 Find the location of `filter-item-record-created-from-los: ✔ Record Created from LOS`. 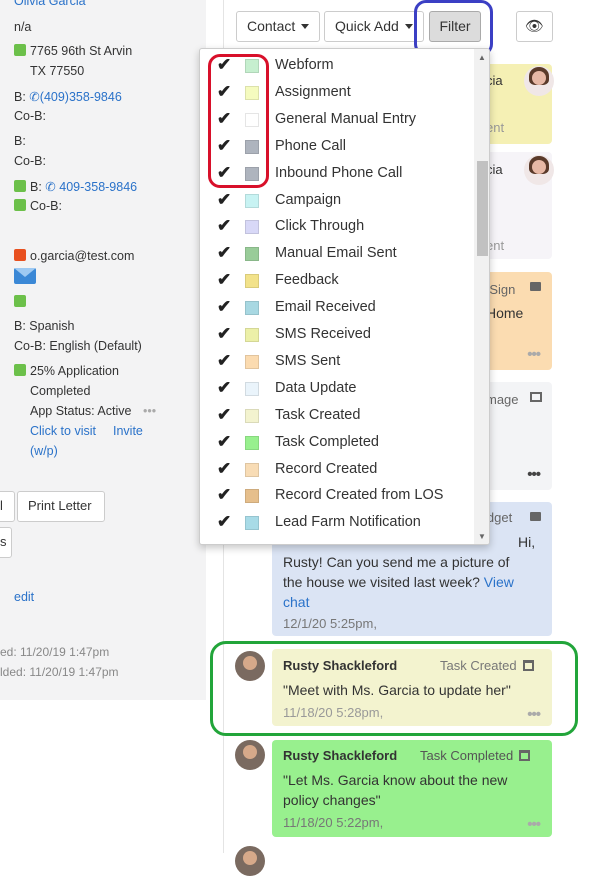

filter-item-record-created-from-los: ✔ Record Created from LOS is located at coordinates (337, 496).